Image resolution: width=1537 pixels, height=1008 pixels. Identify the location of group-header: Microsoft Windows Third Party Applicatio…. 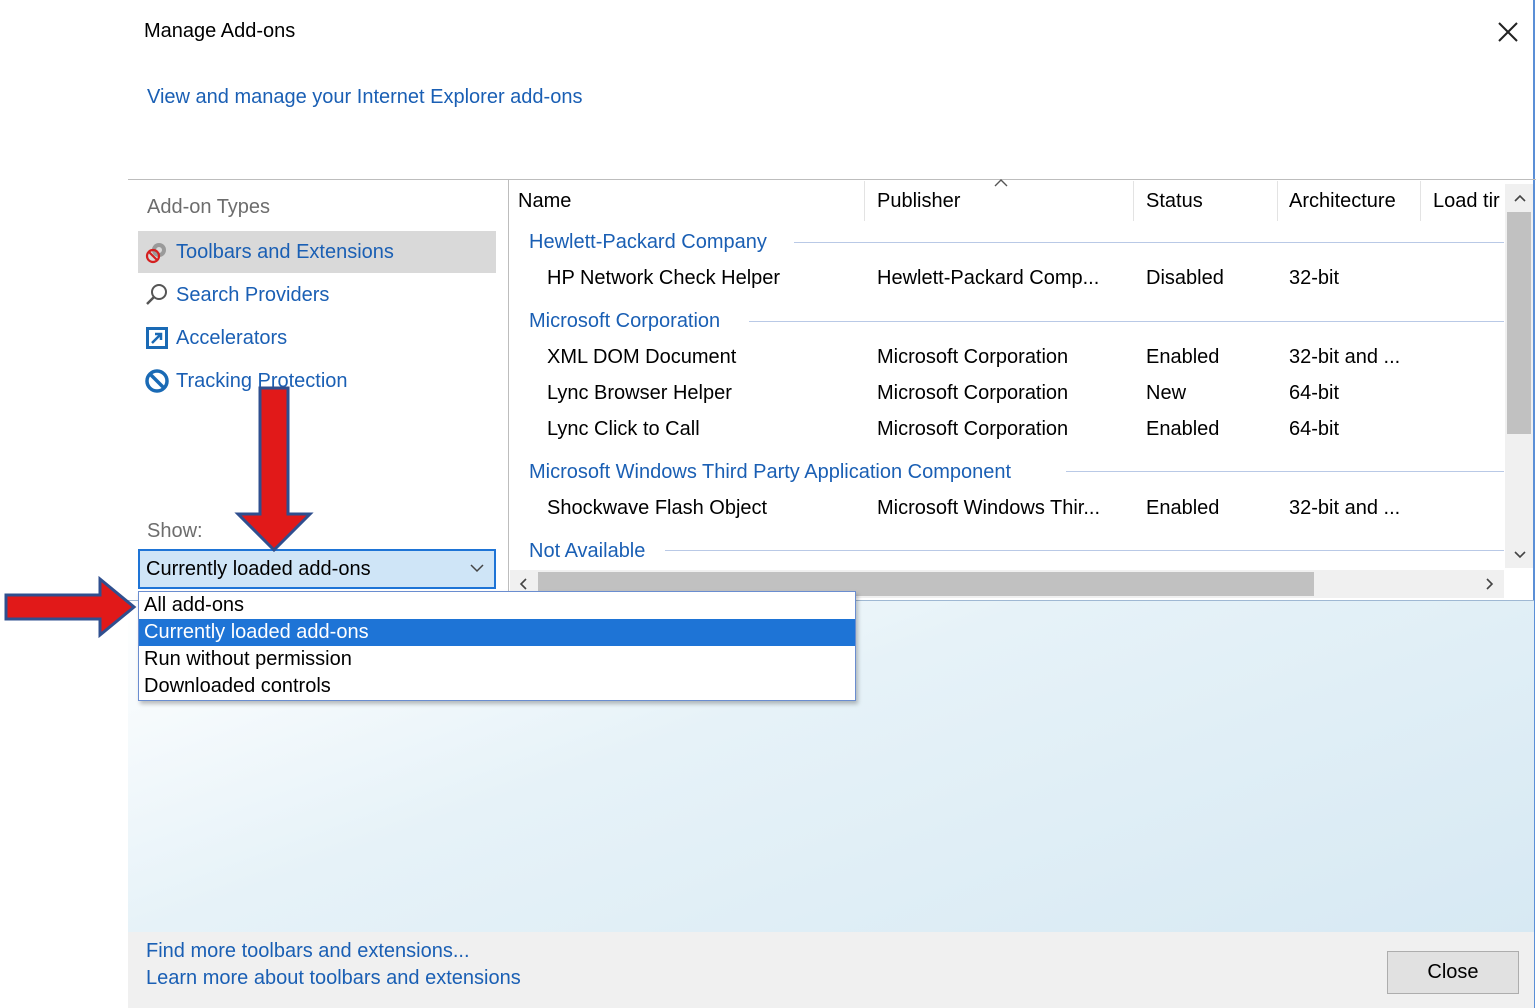
(770, 472).